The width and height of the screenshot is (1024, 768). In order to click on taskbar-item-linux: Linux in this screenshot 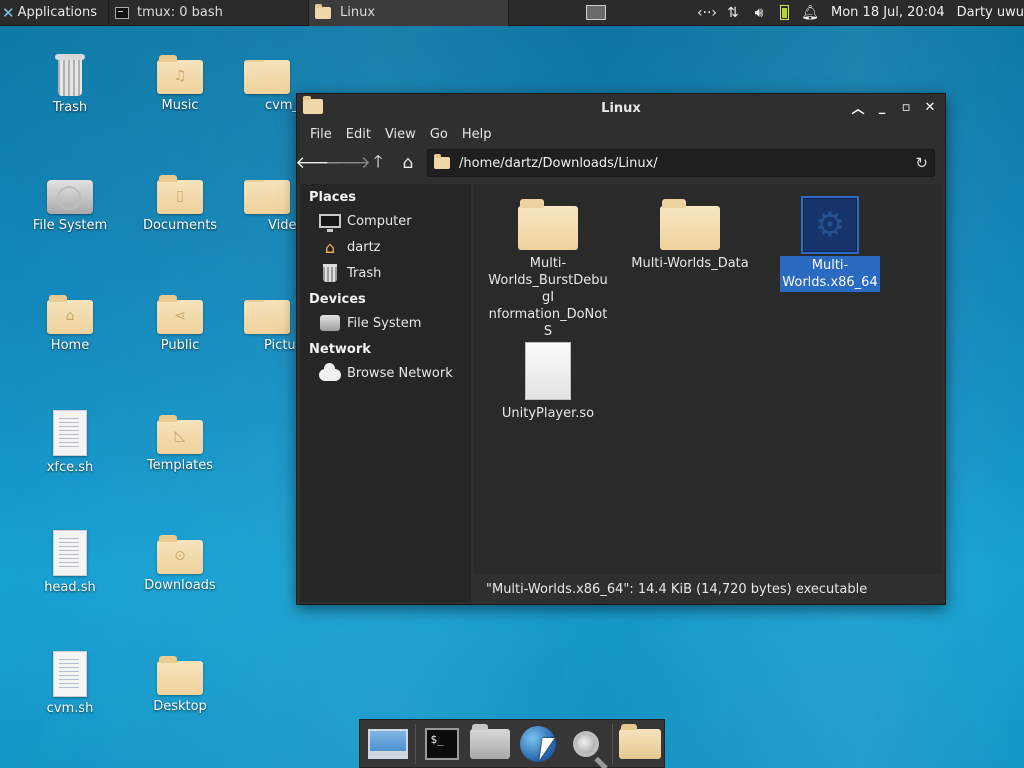, I will do `click(408, 13)`.